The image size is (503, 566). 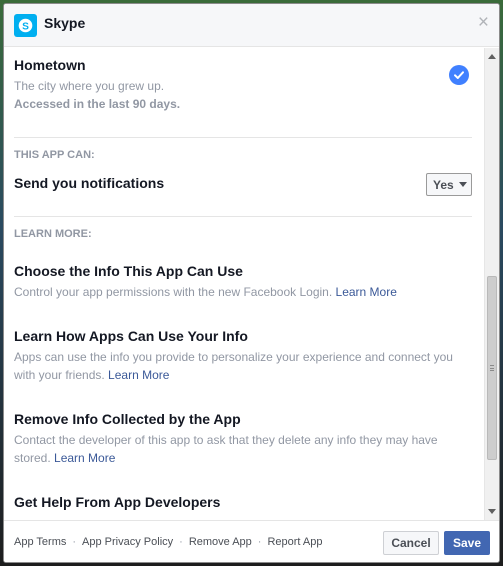 I want to click on cancel-button: Cancel, so click(x=411, y=543).